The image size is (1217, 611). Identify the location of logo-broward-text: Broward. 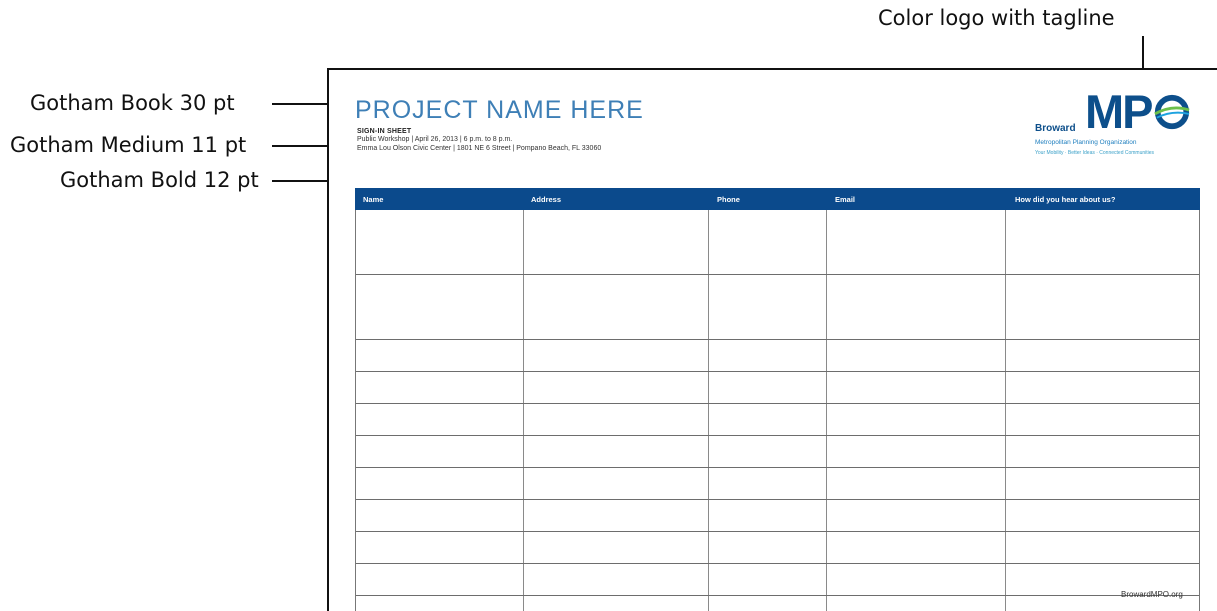
(1055, 128).